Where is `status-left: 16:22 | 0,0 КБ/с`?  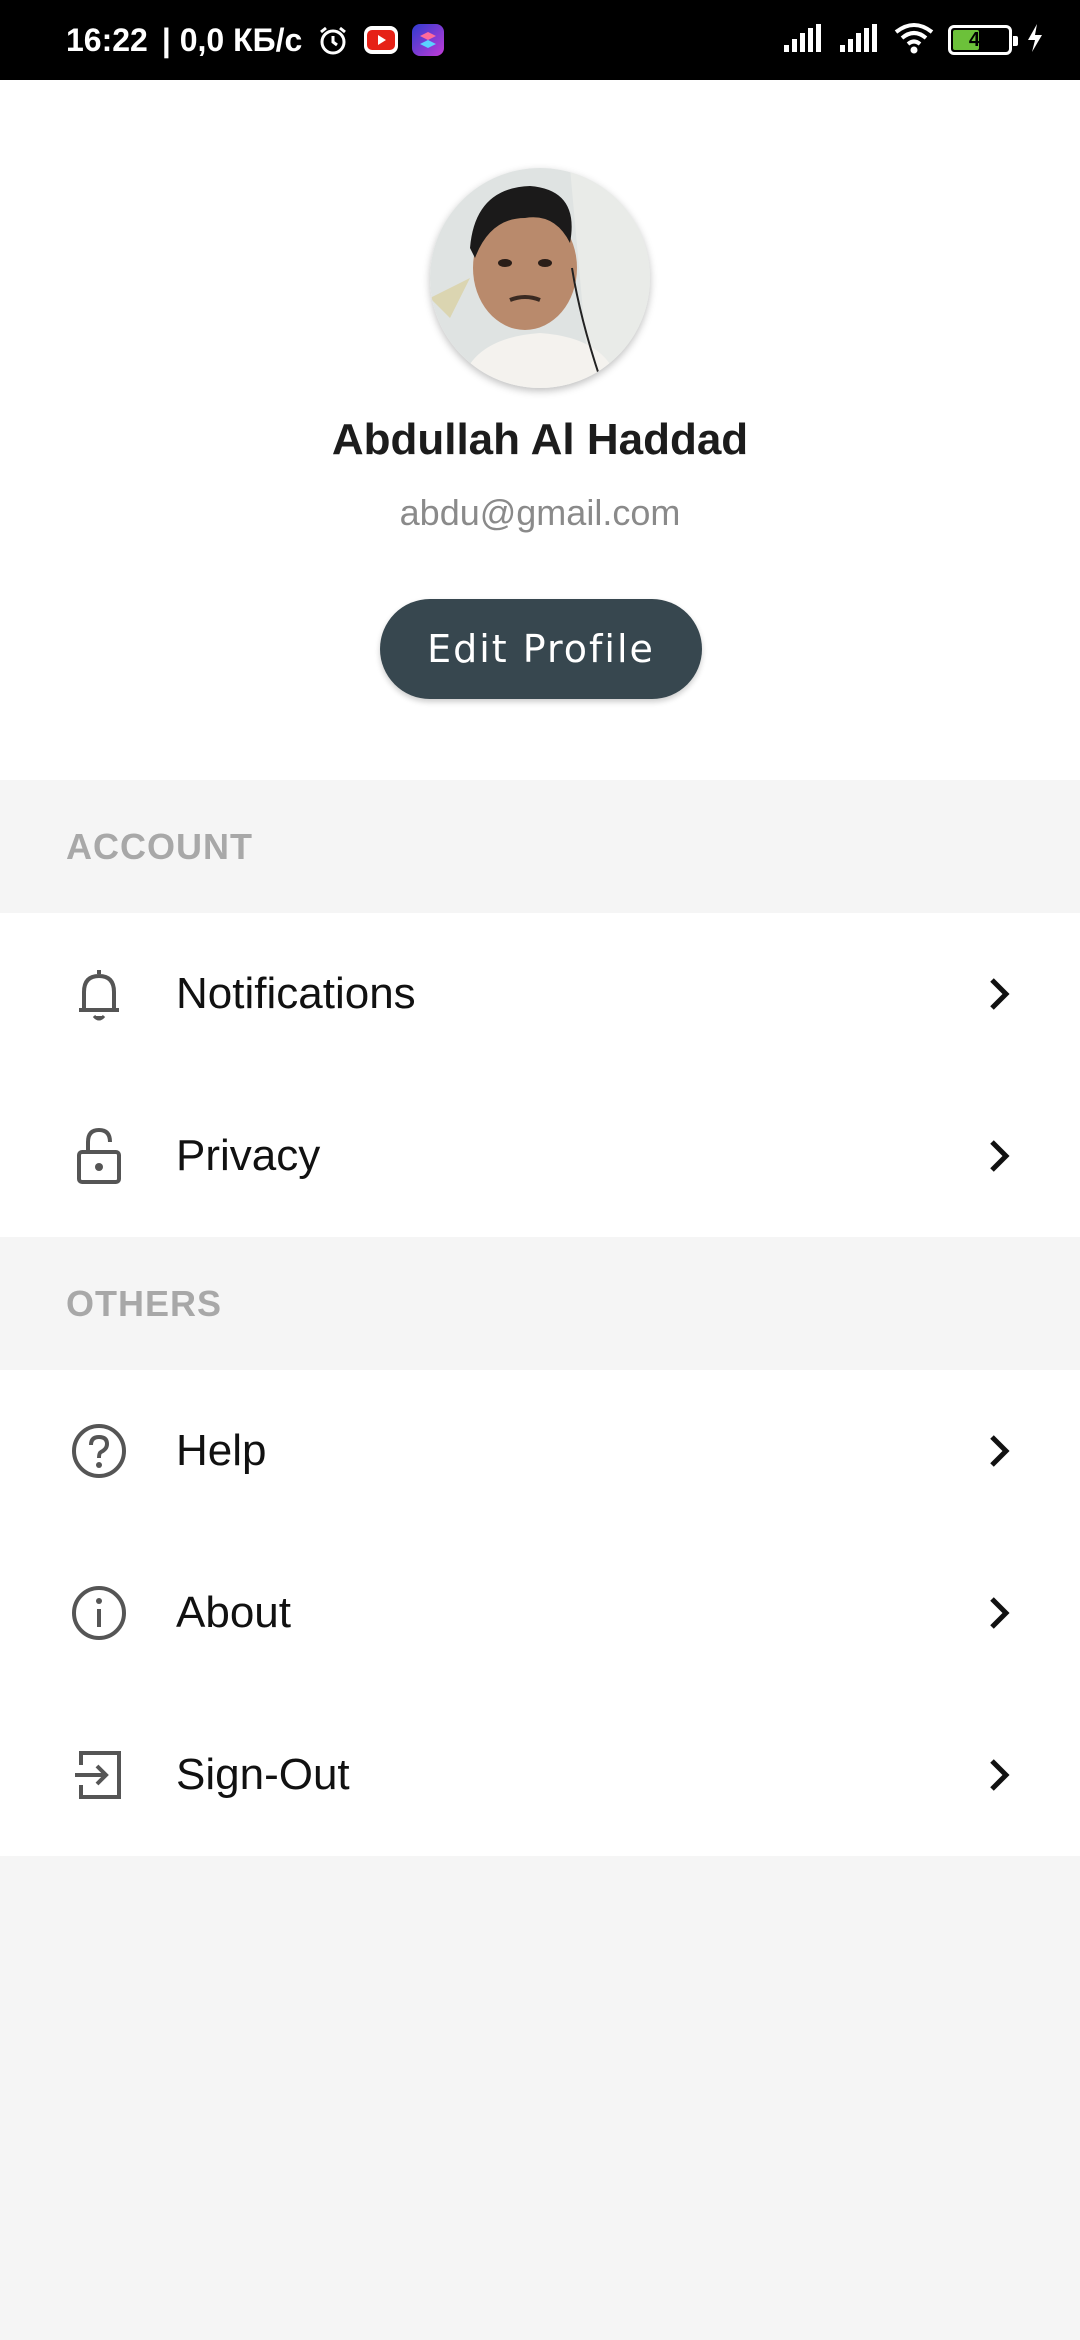
status-left: 16:22 | 0,0 КБ/с is located at coordinates (255, 40).